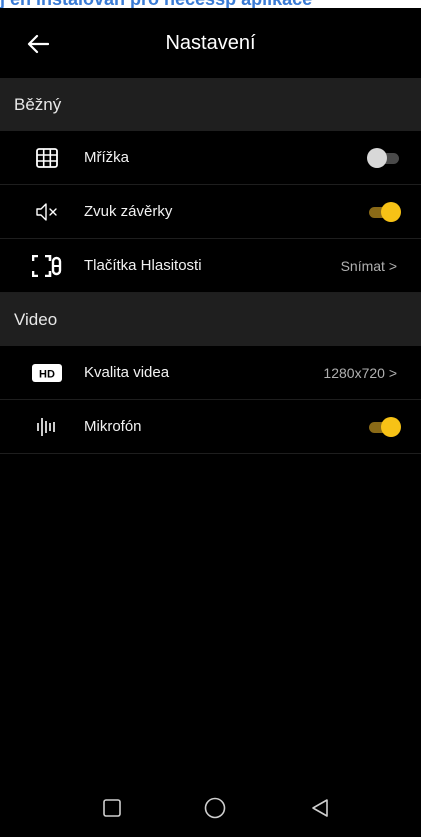 The image size is (421, 837). Describe the element at coordinates (210, 427) in the screenshot. I see `setting-row-microphone: Mikrofón` at that location.